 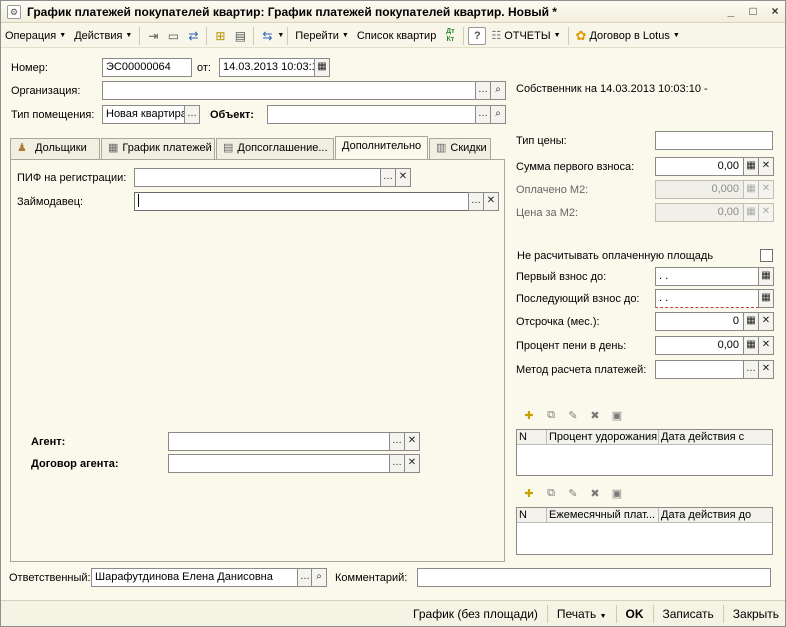 What do you see at coordinates (267, 36) in the screenshot?
I see `enter-based-on-icon: ⇆` at bounding box center [267, 36].